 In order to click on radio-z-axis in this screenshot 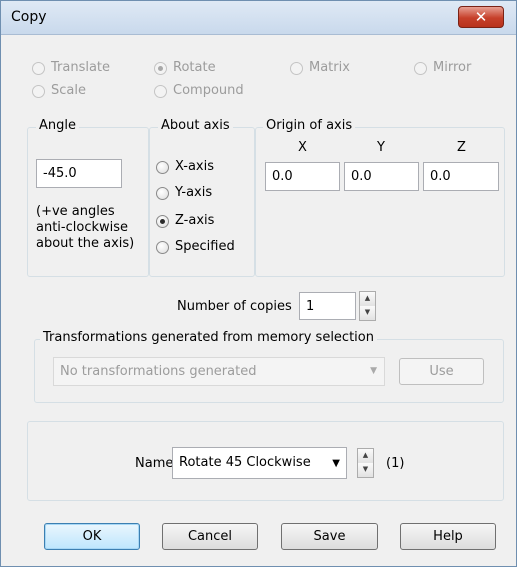, I will do `click(162, 221)`.